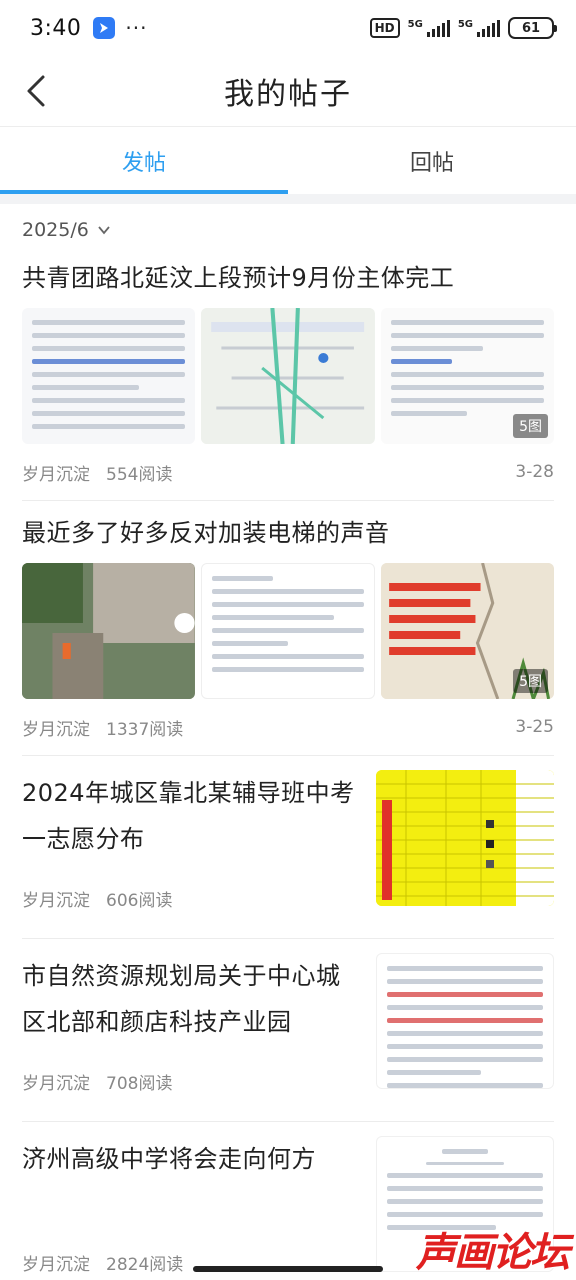 This screenshot has width=576, height=1280. What do you see at coordinates (288, 28) in the screenshot?
I see `status-bar: 3:40 ··· HD 5G 5G 61` at bounding box center [288, 28].